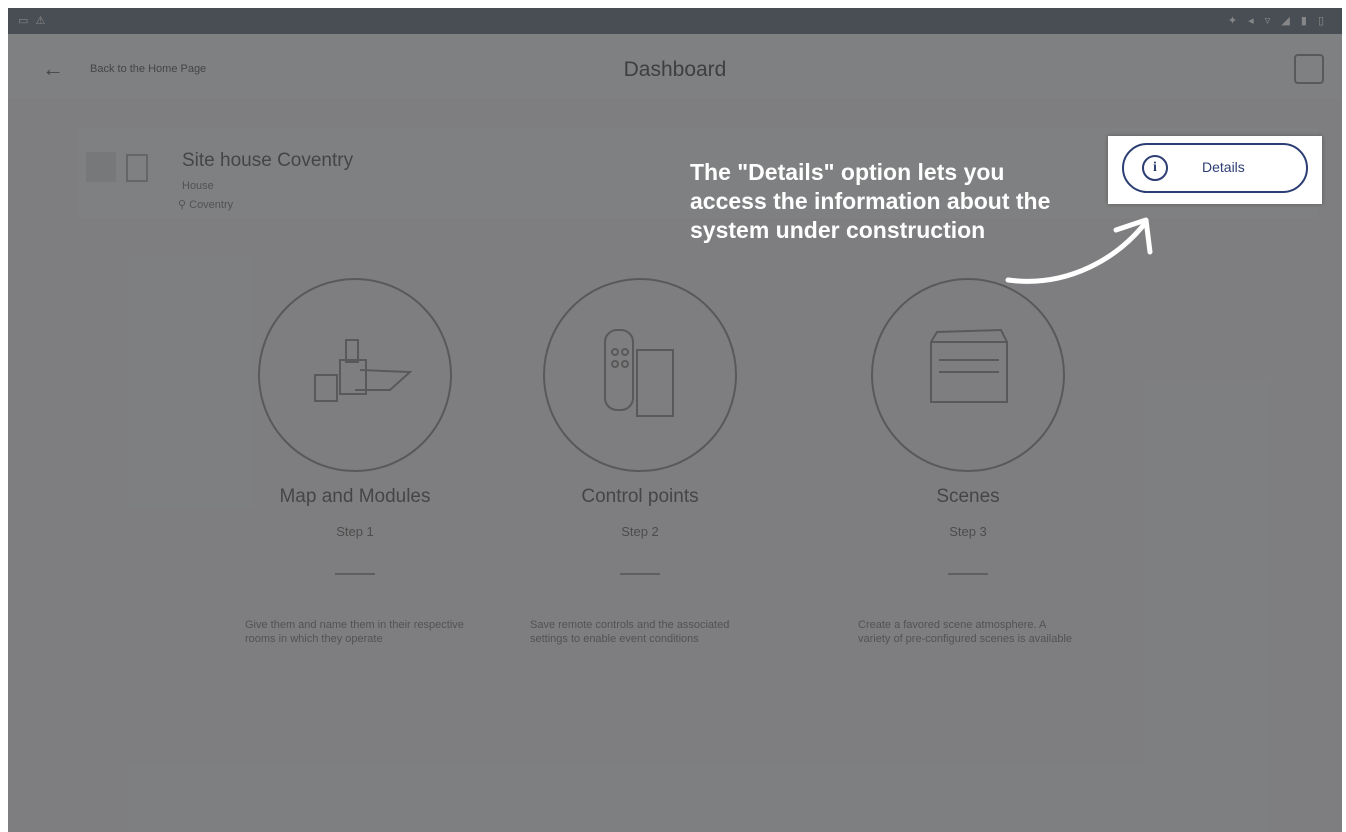  I want to click on modules-icon, so click(355, 375).